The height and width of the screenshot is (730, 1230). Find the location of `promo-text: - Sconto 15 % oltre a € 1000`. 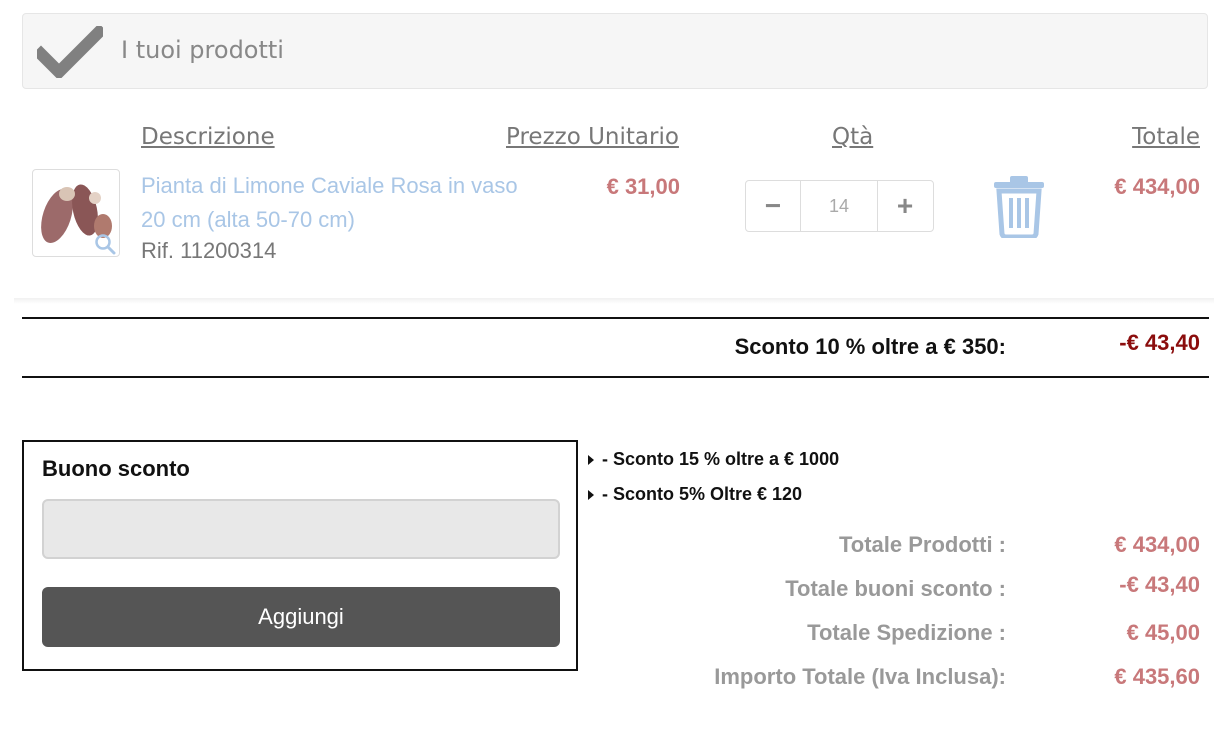

promo-text: - Sconto 15 % oltre a € 1000 is located at coordinates (721, 459).